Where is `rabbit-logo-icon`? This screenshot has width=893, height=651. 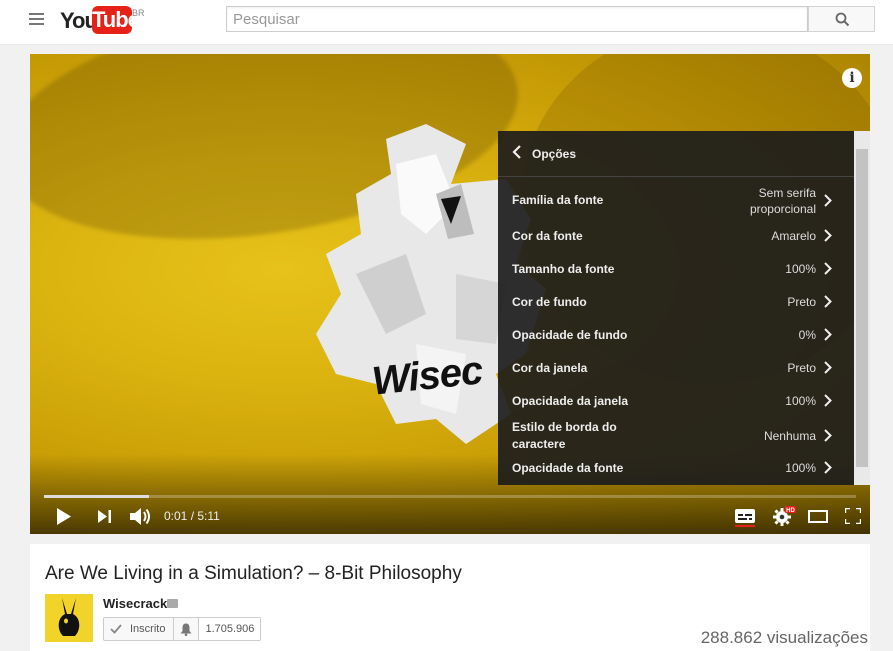 rabbit-logo-icon is located at coordinates (69, 617).